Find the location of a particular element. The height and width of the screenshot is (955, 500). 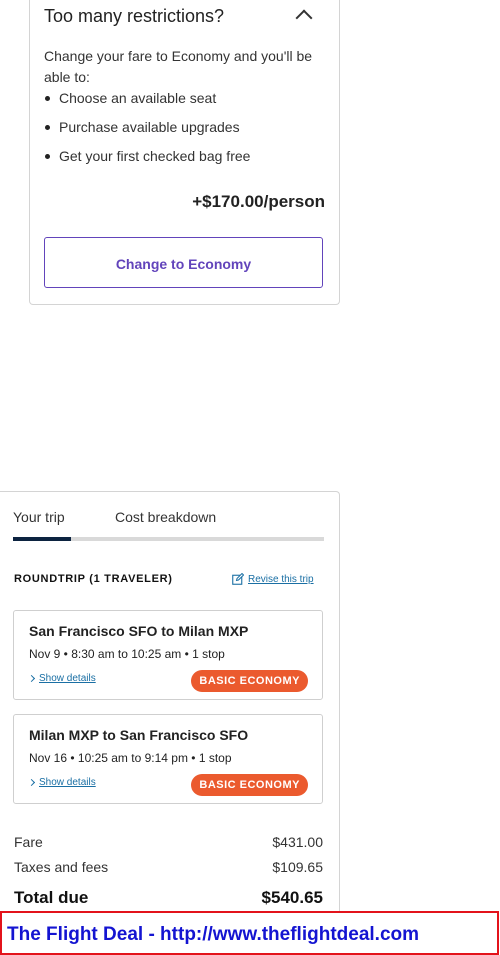

perk-item: Choose an available seat is located at coordinates (147, 102).